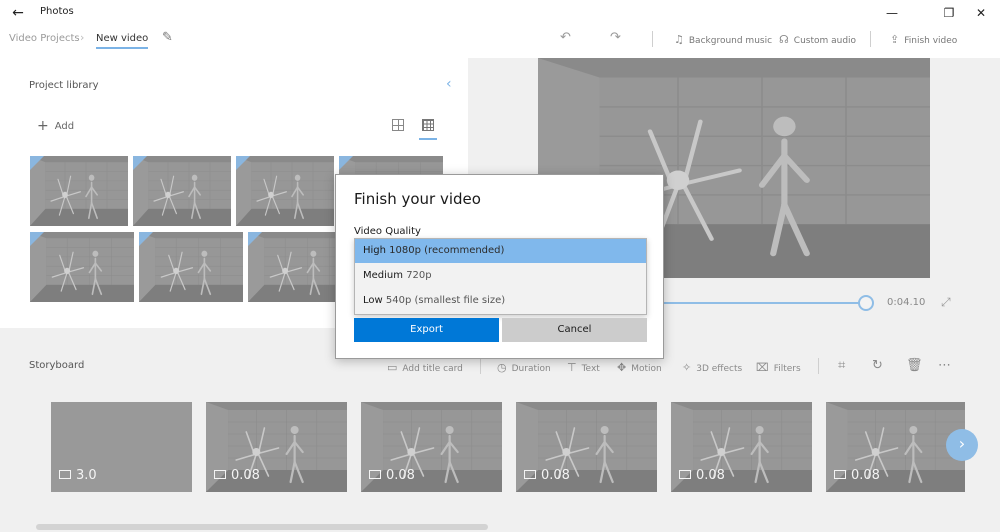 The image size is (1000, 532). I want to click on pencil-icon: ✎, so click(167, 37).